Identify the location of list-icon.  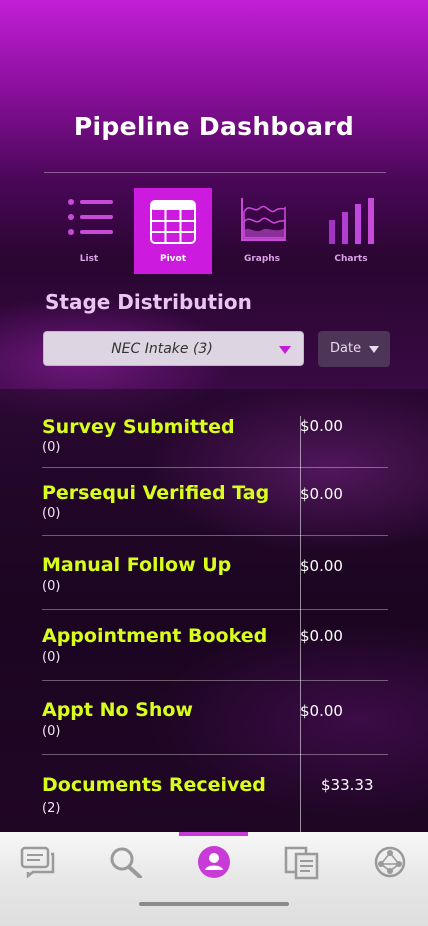
(90, 217).